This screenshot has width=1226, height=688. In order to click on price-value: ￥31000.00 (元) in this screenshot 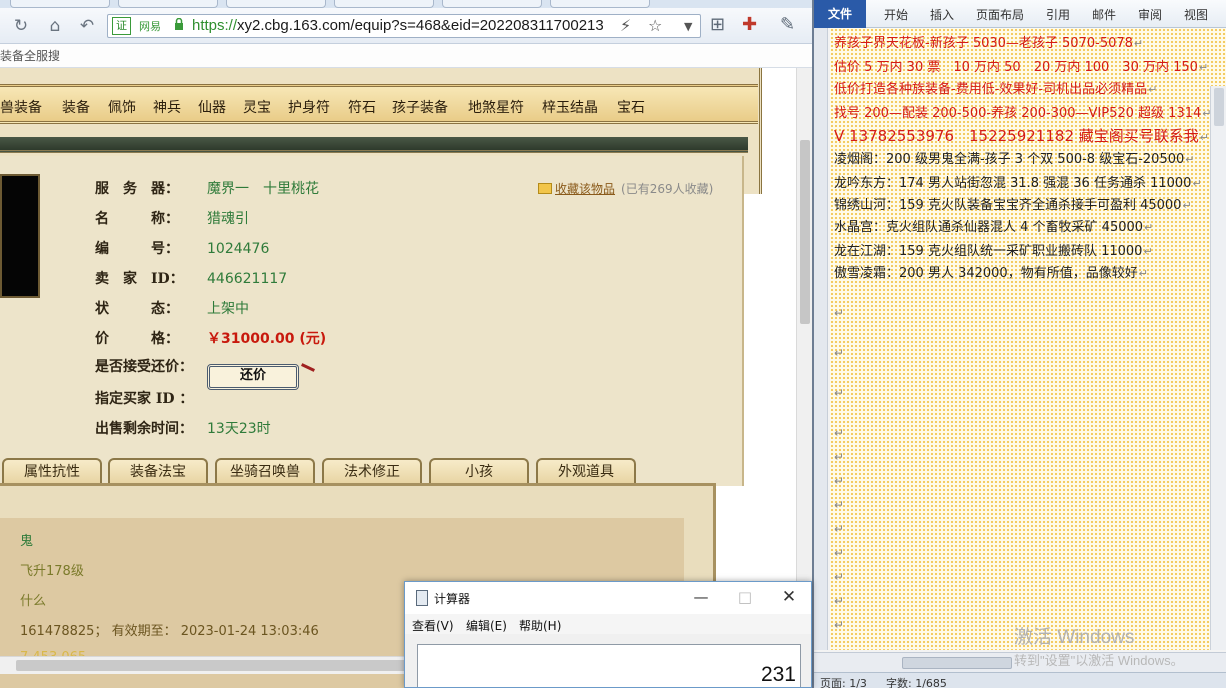, I will do `click(267, 339)`.